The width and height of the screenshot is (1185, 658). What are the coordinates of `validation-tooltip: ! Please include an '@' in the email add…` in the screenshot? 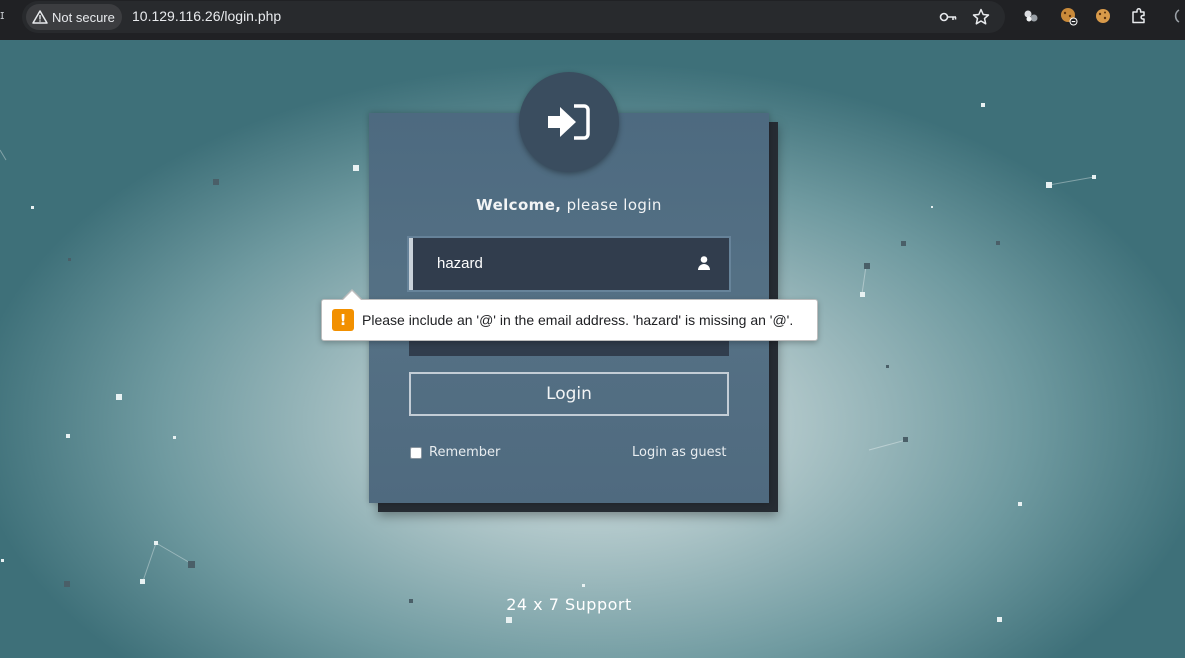 It's located at (569, 320).